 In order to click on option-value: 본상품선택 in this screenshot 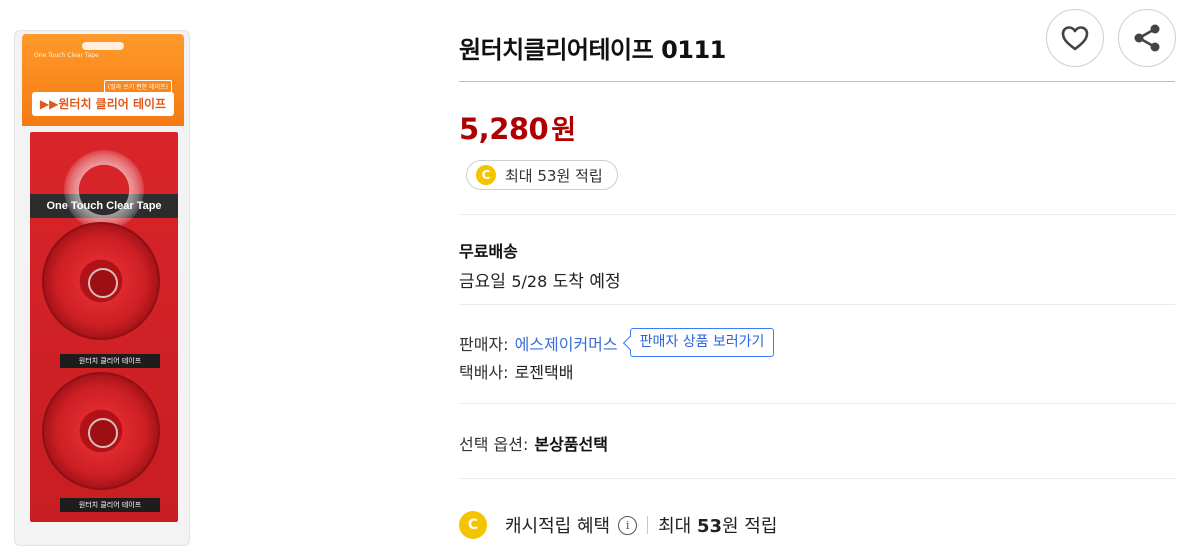, I will do `click(571, 444)`.